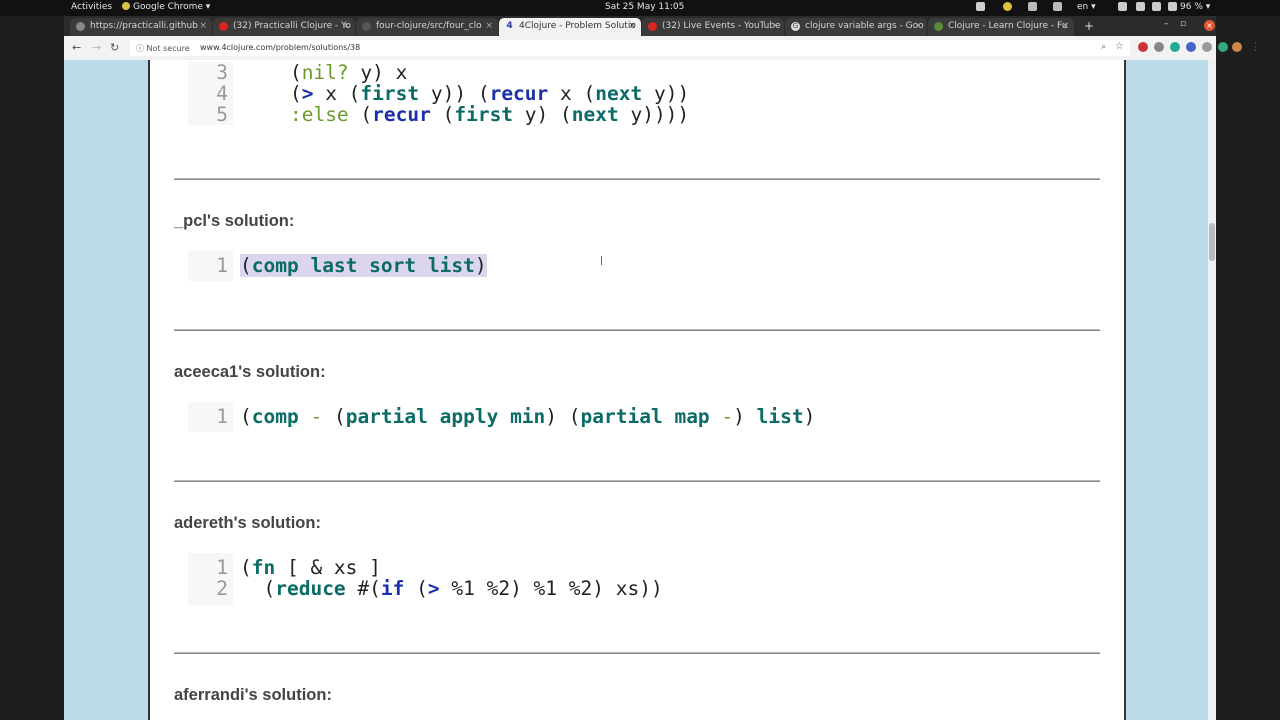  I want to click on text-cursor, so click(601, 260).